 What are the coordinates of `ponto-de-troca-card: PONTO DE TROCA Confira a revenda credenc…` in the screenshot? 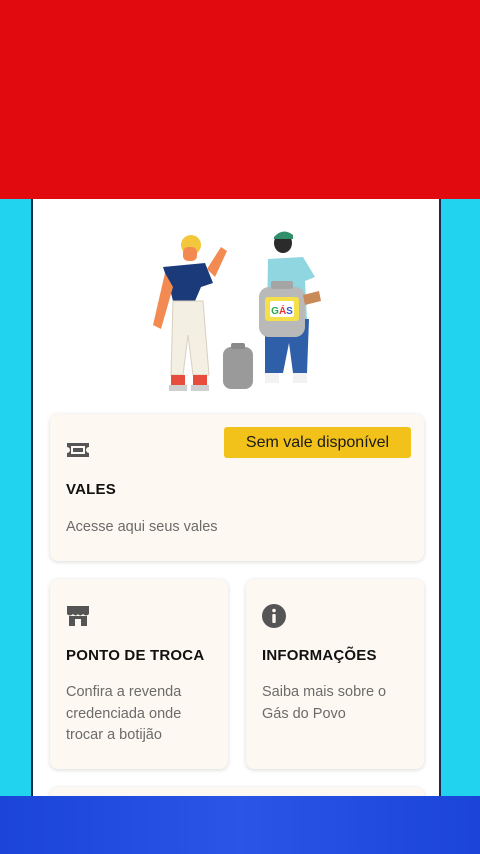 It's located at (139, 674).